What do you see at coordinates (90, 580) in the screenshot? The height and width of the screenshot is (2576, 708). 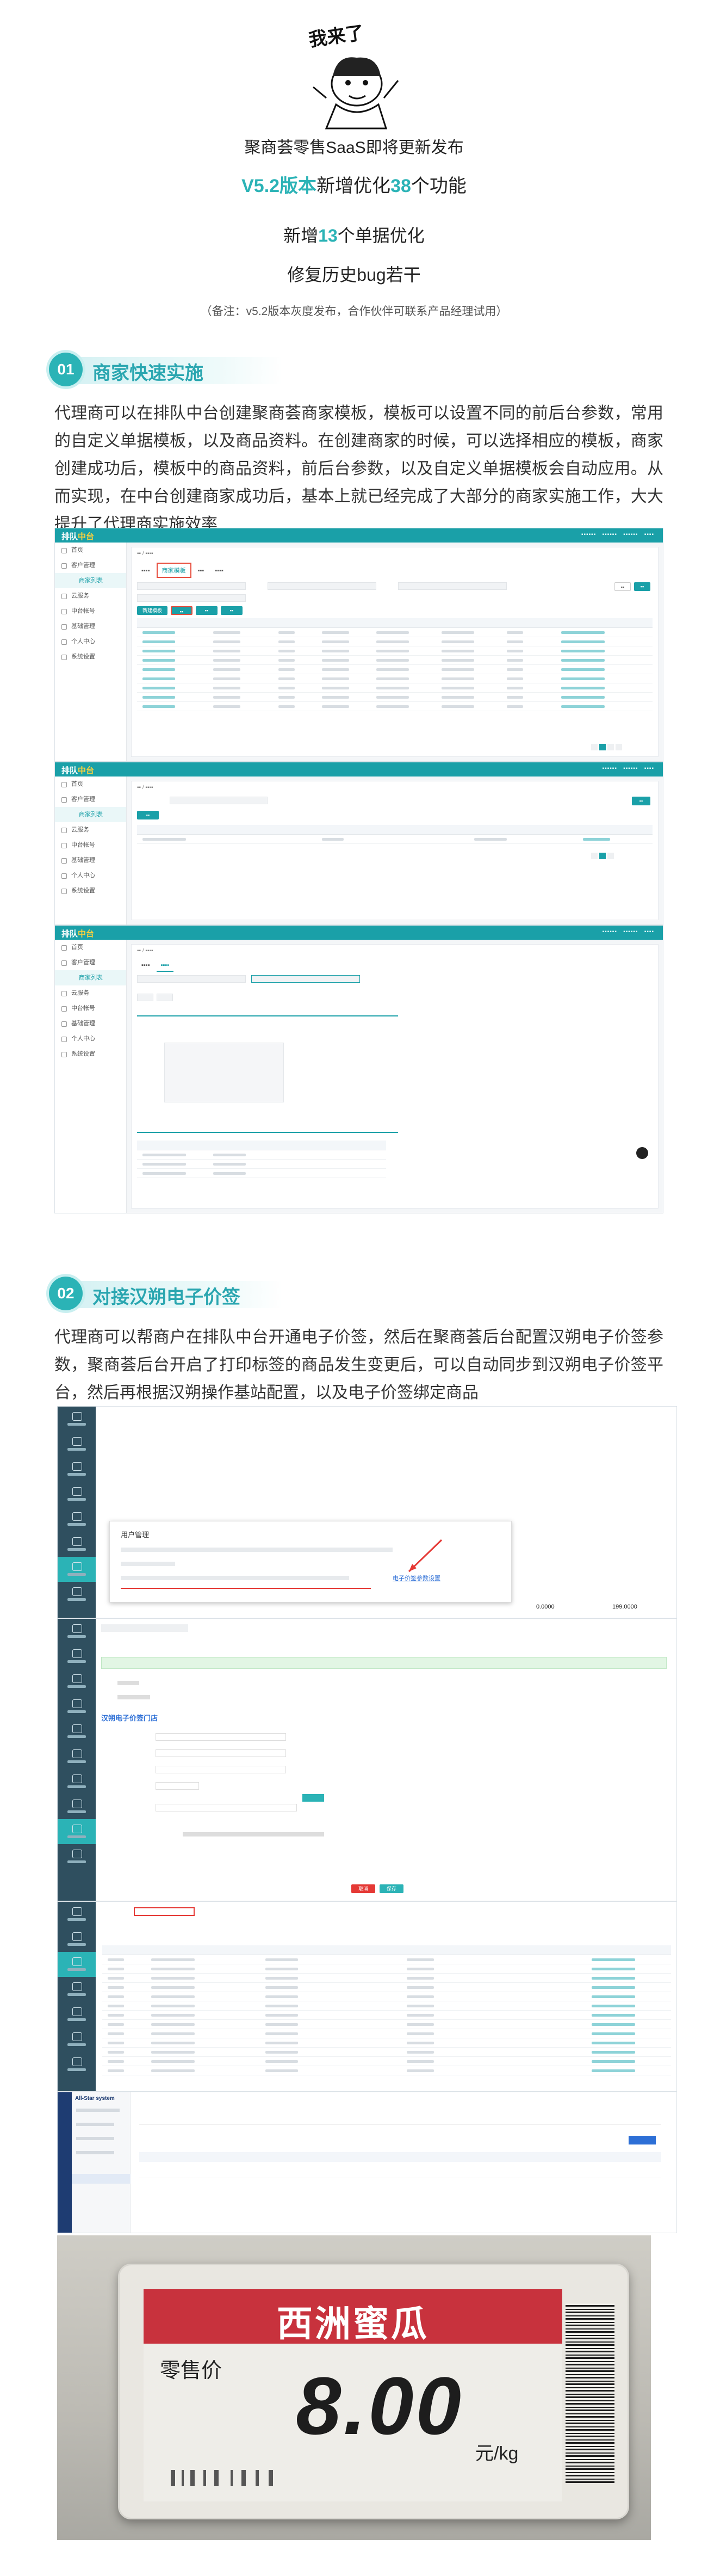 I see `sidebar-item-merchant-list: 商家列表` at bounding box center [90, 580].